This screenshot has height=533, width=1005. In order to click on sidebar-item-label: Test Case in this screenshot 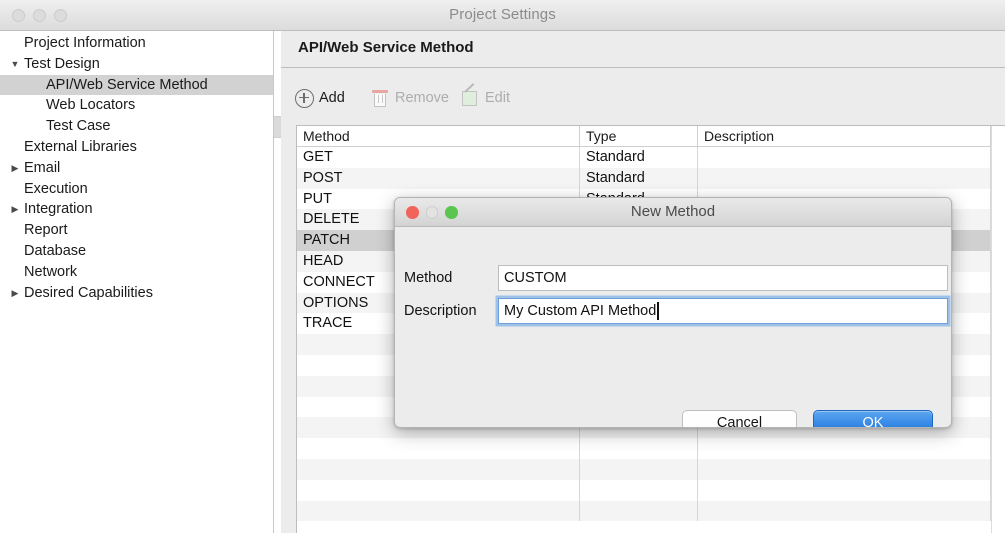, I will do `click(78, 126)`.